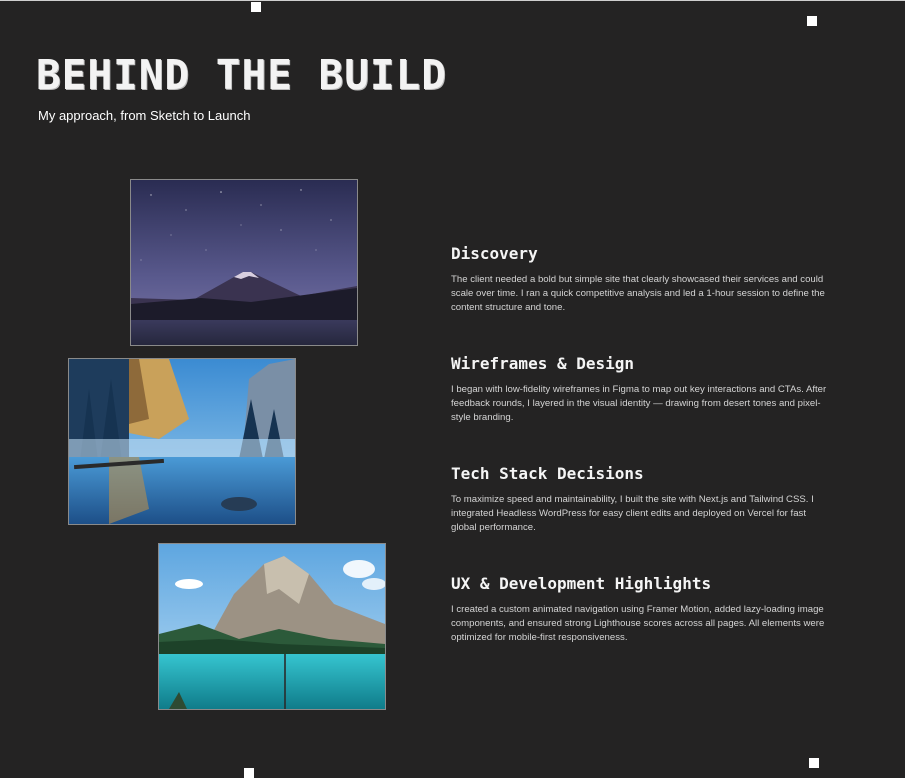 This screenshot has height=778, width=905. Describe the element at coordinates (272, 626) in the screenshot. I see `photo-mountain-lake` at that location.